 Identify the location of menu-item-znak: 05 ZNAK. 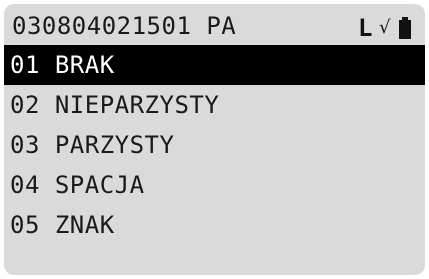
(214, 225).